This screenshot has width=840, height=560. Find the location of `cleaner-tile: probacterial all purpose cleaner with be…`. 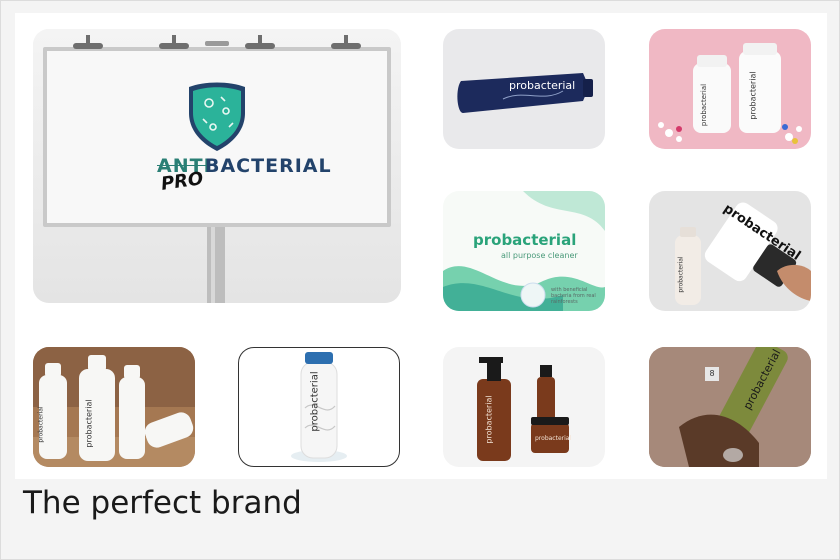

cleaner-tile: probacterial all purpose cleaner with be… is located at coordinates (524, 251).